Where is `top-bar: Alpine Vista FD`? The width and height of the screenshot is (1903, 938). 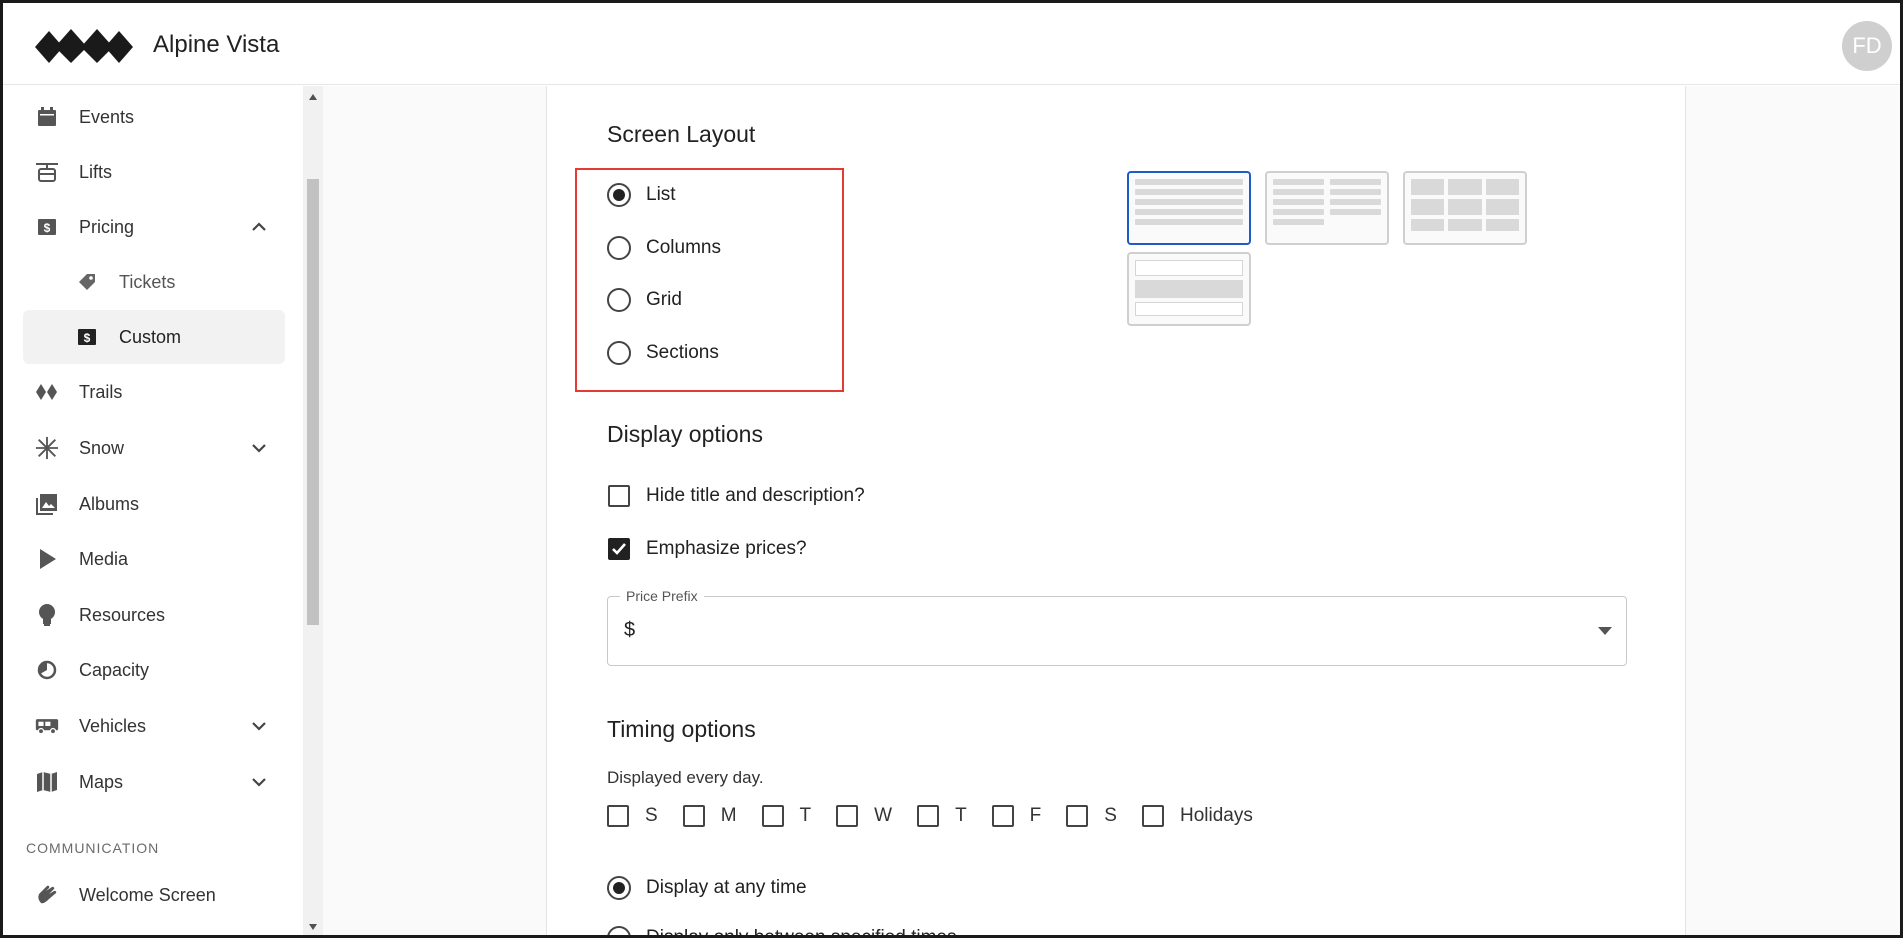
top-bar: Alpine Vista FD is located at coordinates (951, 44).